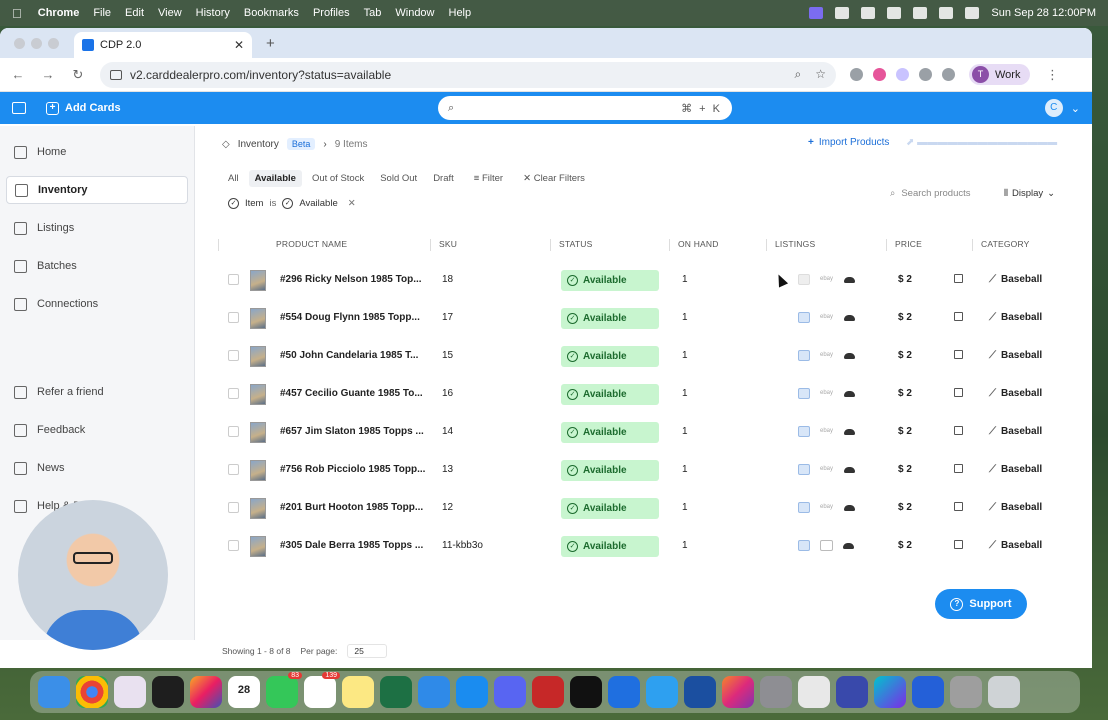 The width and height of the screenshot is (1108, 720). I want to click on tab-all: All, so click(233, 178).